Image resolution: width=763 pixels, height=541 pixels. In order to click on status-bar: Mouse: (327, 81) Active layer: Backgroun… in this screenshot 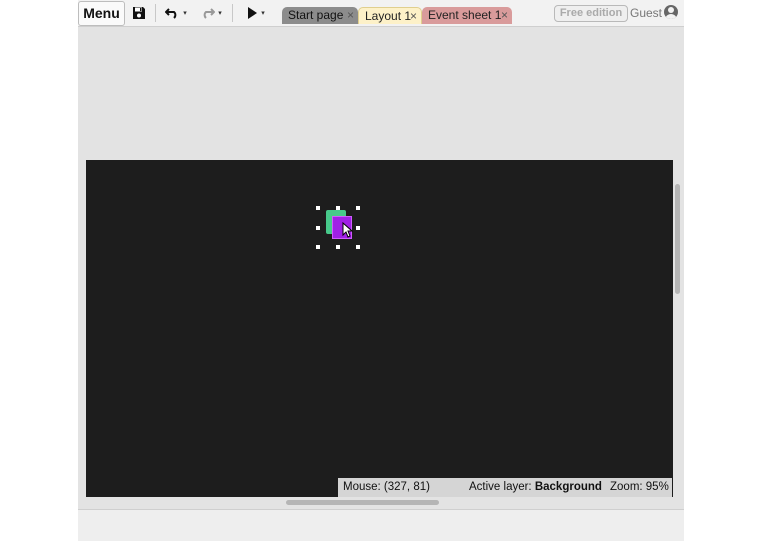, I will do `click(505, 487)`.